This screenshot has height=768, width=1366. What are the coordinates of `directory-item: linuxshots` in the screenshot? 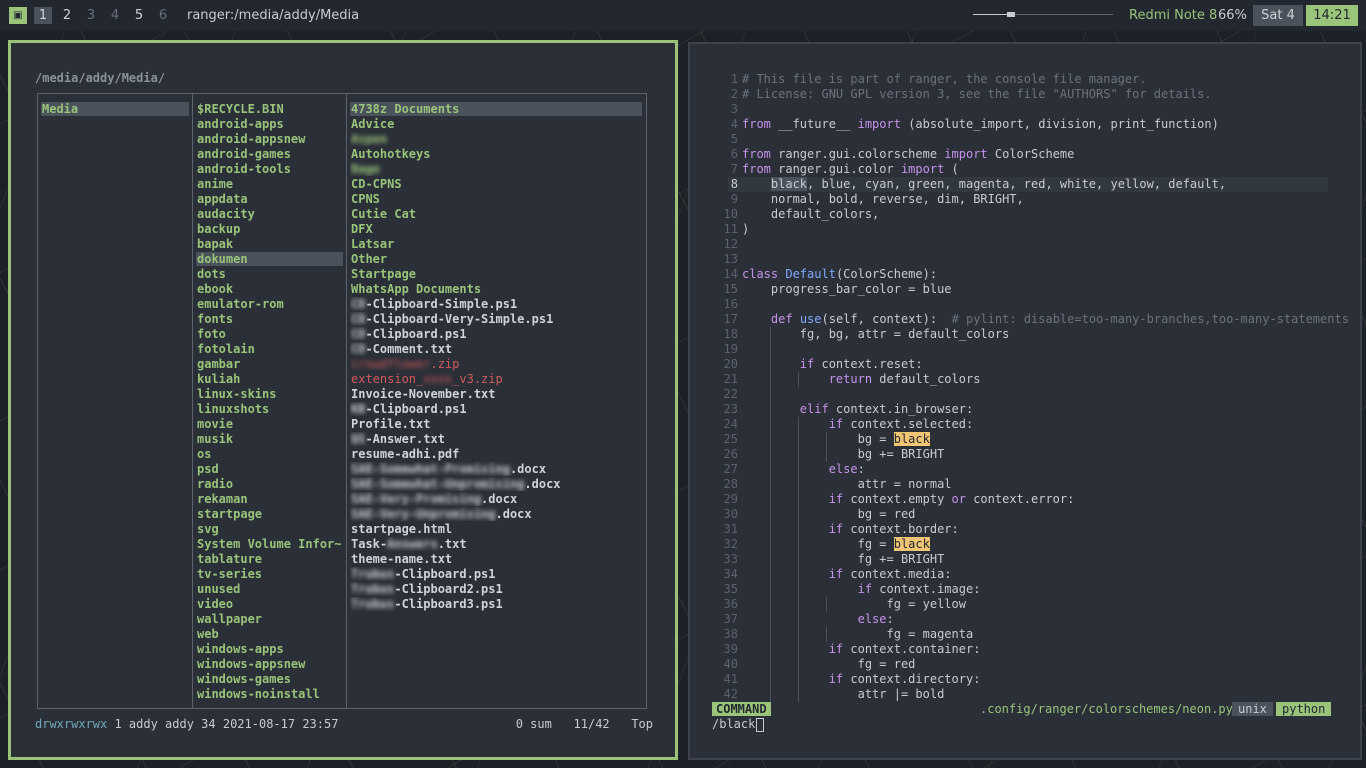 It's located at (269, 409).